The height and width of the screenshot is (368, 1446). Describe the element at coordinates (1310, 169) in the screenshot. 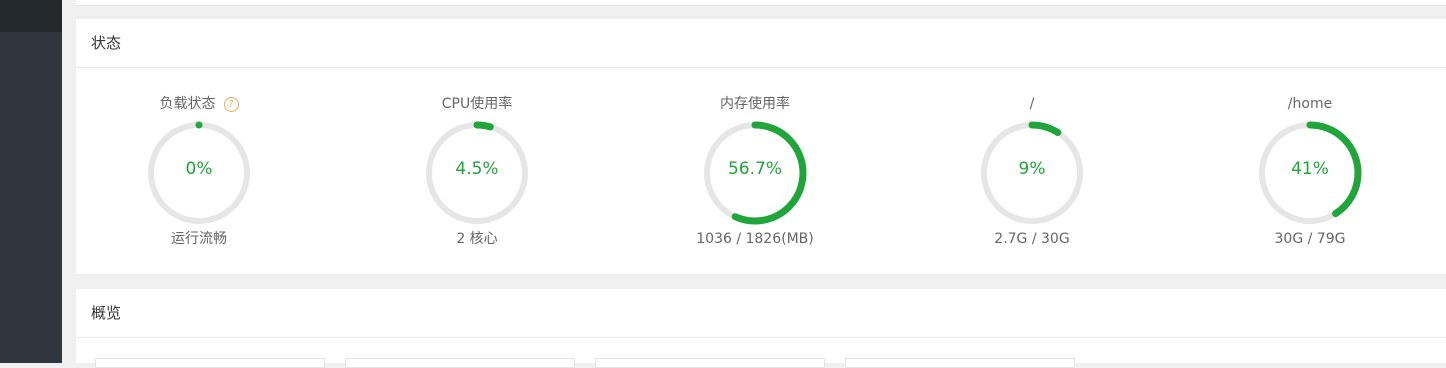

I see `gauge-value: 41%` at that location.